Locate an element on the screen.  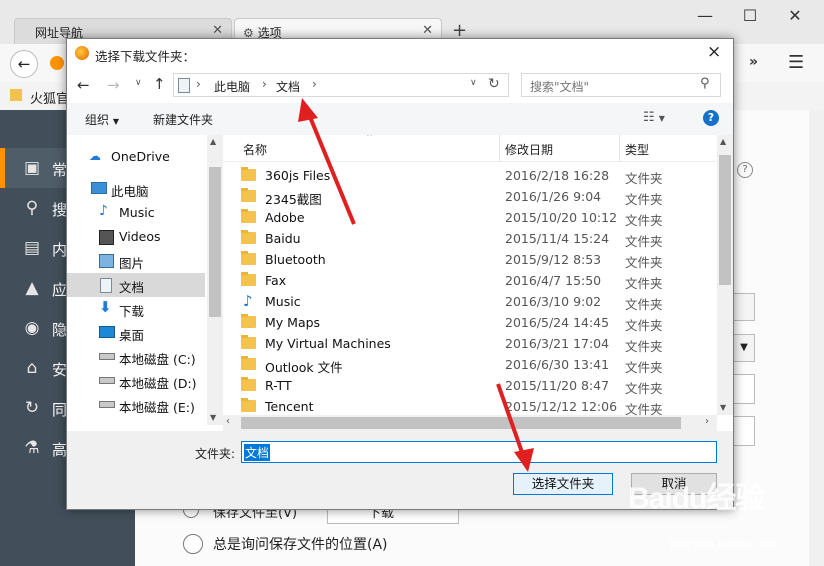
baidu-watermark: Baidu经验 jingyan.baidu.com is located at coordinates (715, 515).